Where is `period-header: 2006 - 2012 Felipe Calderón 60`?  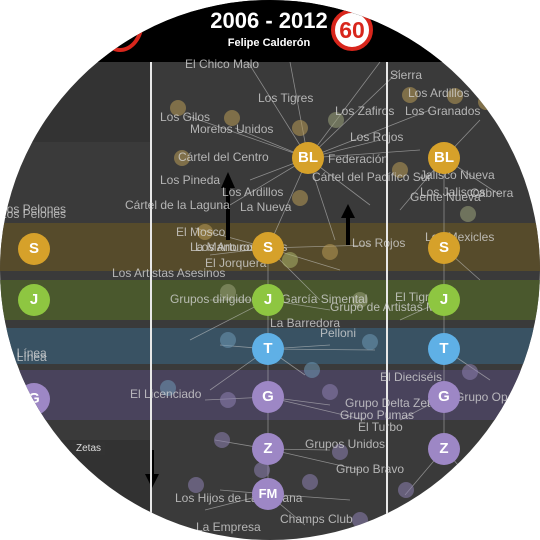 period-header: 2006 - 2012 Felipe Calderón 60 is located at coordinates (270, 31).